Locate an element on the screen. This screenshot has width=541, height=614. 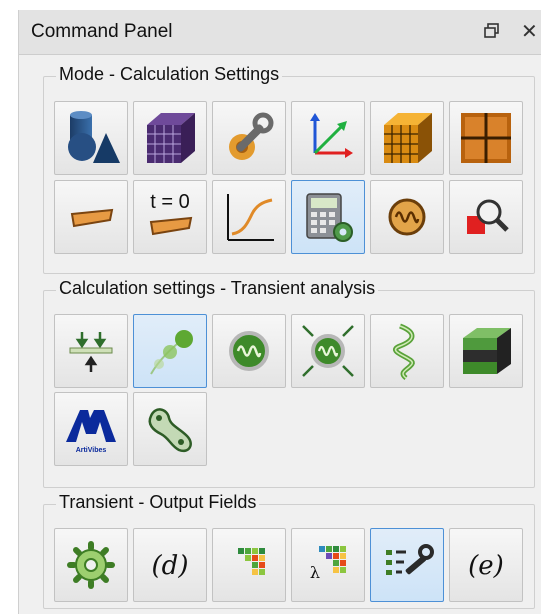
bone-structure-icon is located at coordinates (170, 430).